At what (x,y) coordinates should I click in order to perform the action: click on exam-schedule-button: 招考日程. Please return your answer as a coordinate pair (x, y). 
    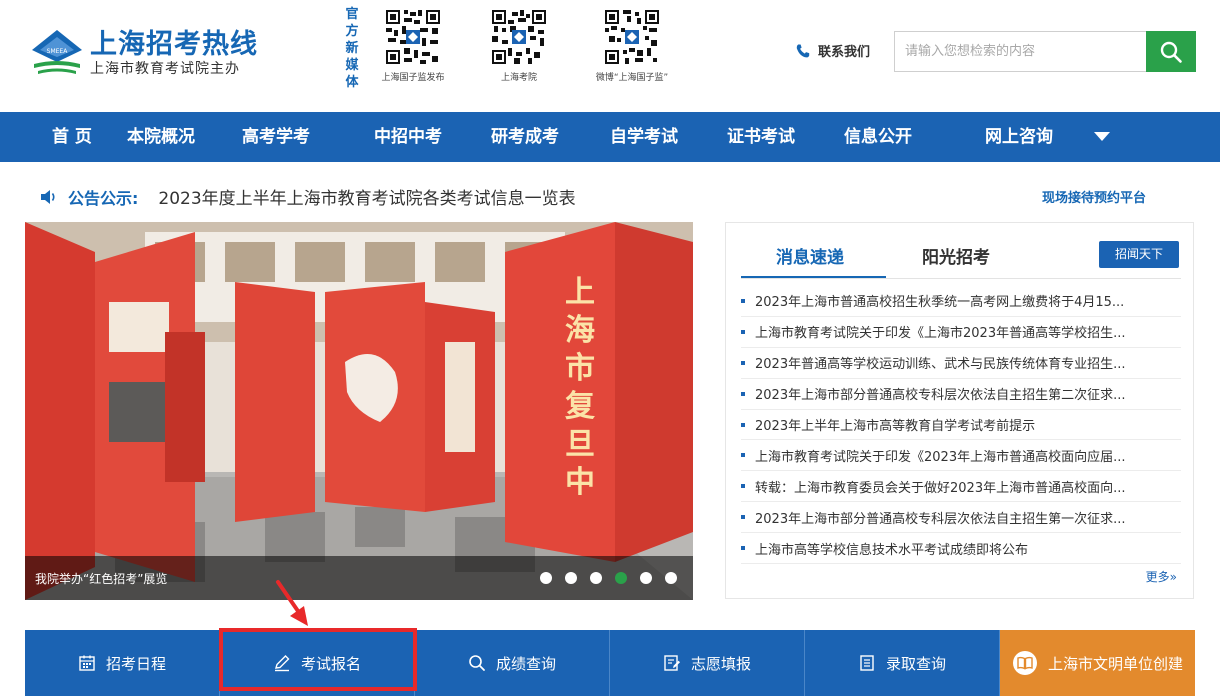
    Looking at the image, I should click on (122, 663).